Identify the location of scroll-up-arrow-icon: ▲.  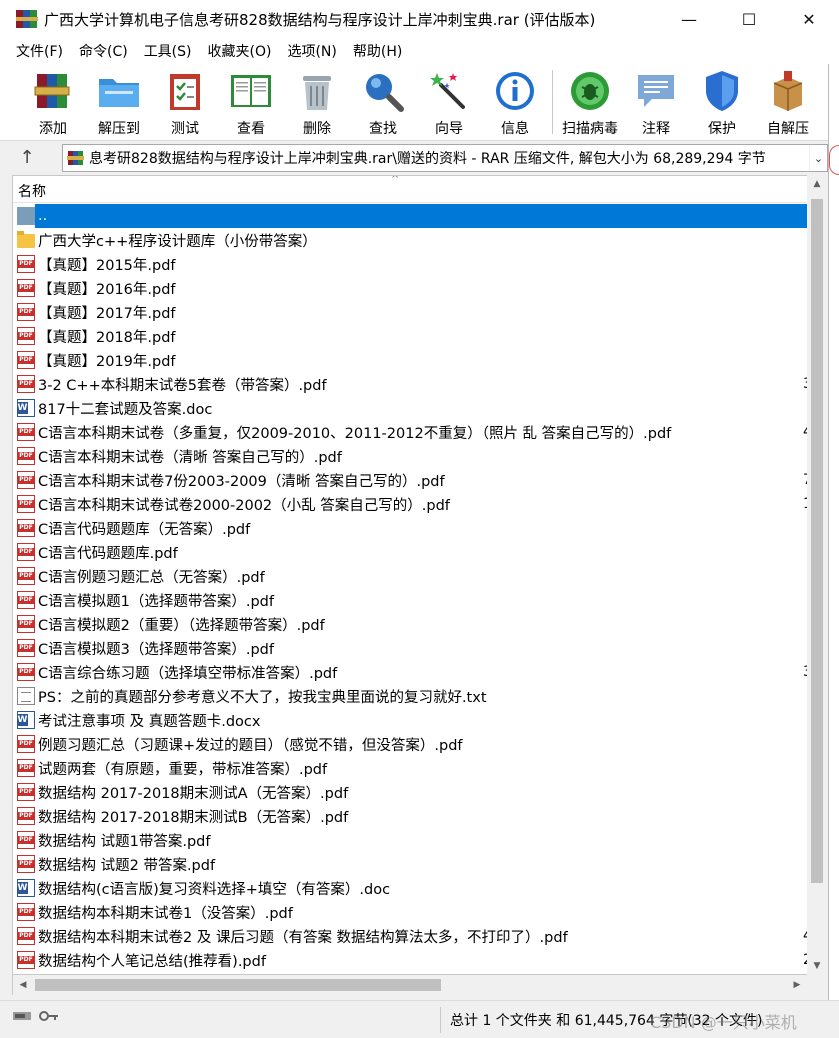
(817, 184).